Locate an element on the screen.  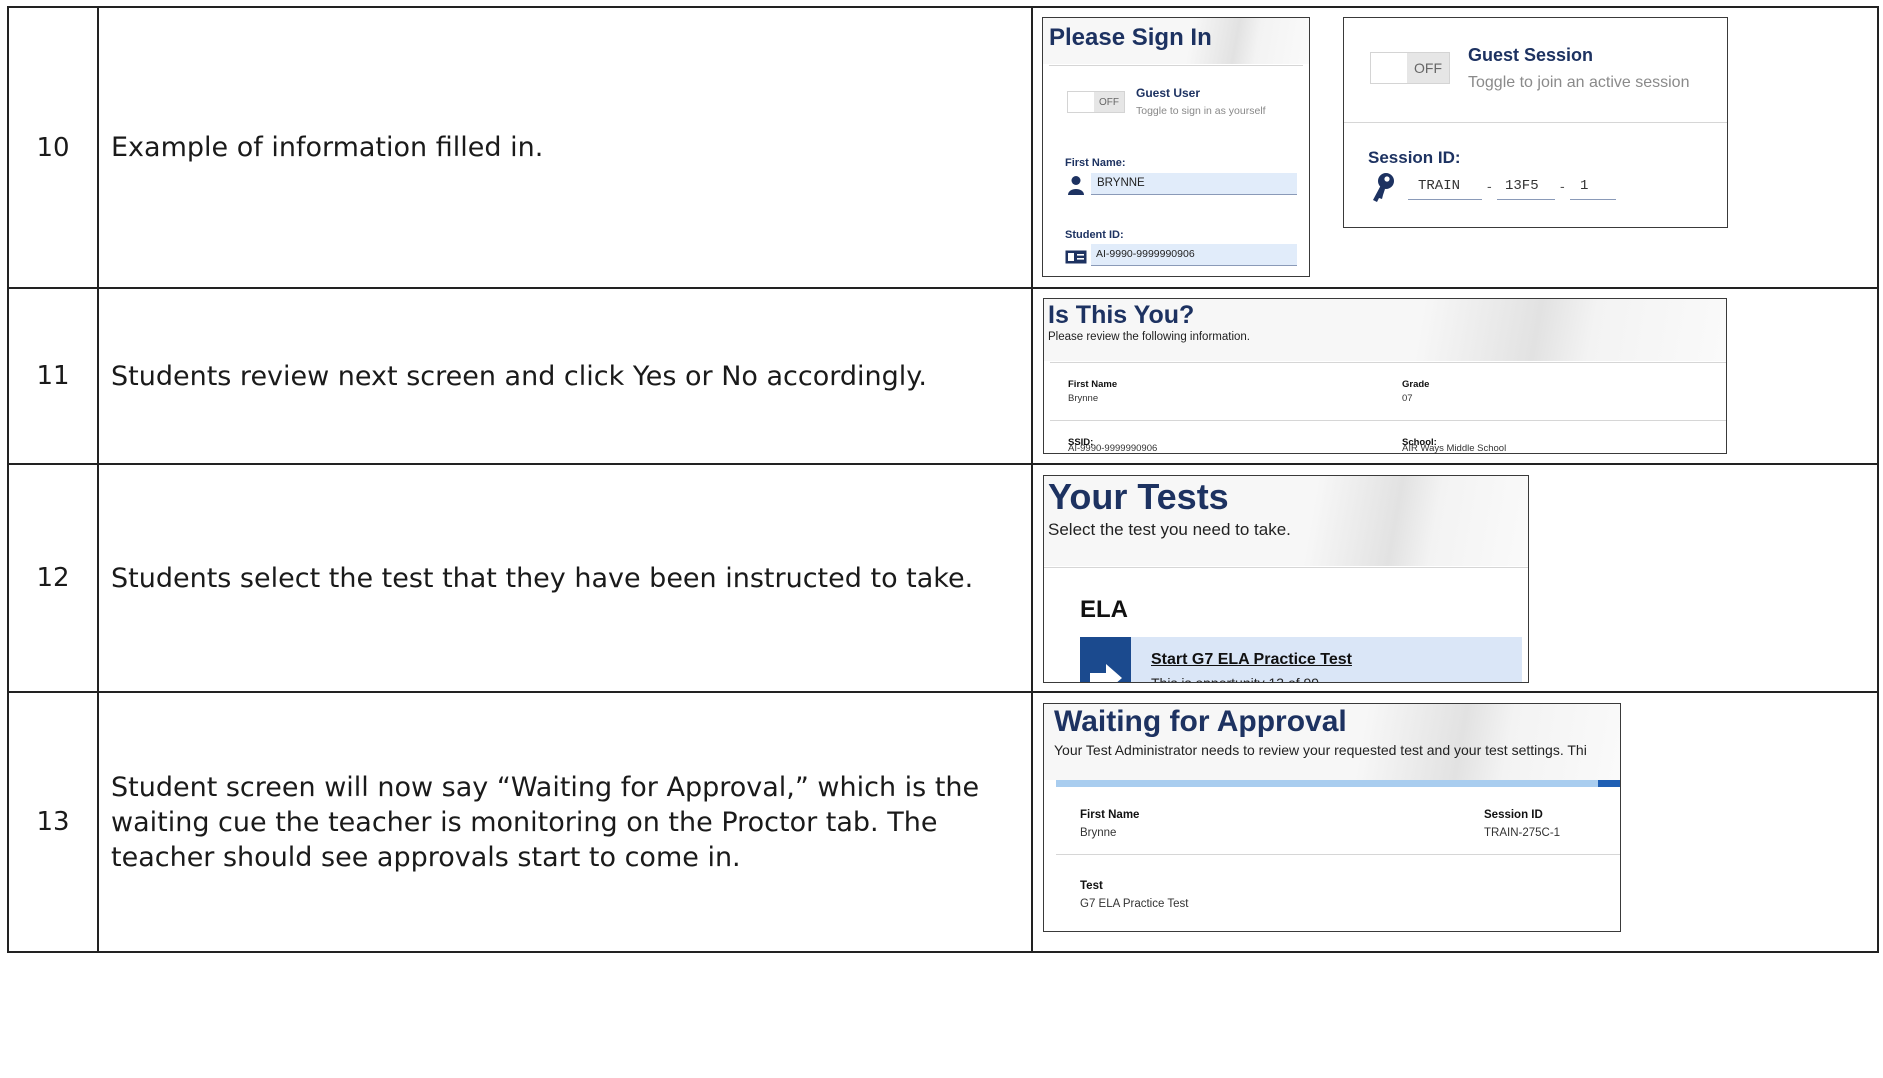
session-id-label: Session ID: is located at coordinates (1414, 157).